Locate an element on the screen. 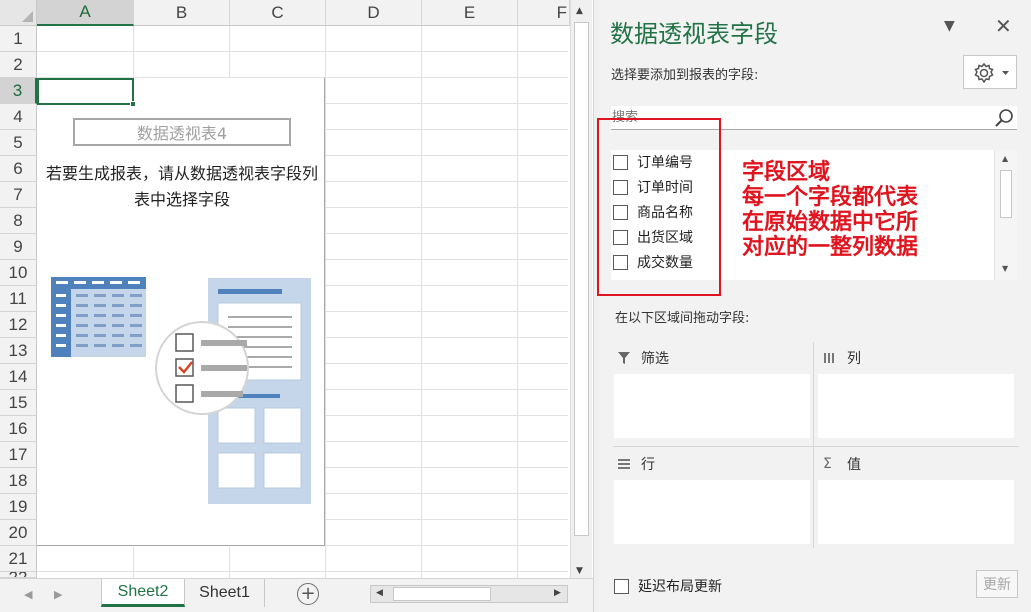 The height and width of the screenshot is (612, 1031). search-icon is located at coordinates (1004, 118).